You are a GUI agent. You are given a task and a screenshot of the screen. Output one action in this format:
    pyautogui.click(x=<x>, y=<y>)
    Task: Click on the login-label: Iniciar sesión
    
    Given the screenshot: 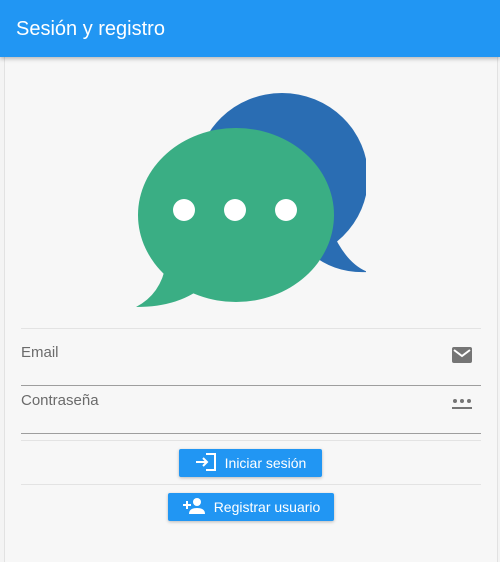 What is the action you would take?
    pyautogui.click(x=265, y=463)
    